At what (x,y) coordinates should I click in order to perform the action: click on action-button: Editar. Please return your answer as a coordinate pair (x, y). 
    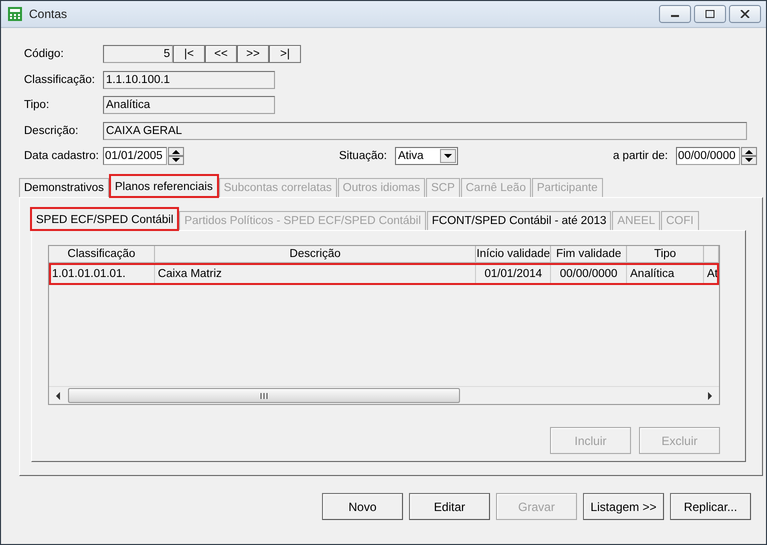
    Looking at the image, I should click on (449, 506).